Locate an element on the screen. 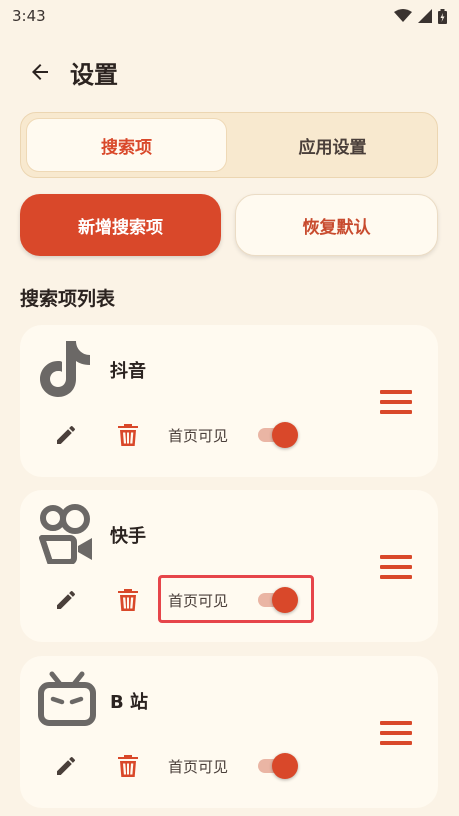 Image resolution: width=459 pixels, height=816 pixels. search-item-name: 抖音 is located at coordinates (128, 371).